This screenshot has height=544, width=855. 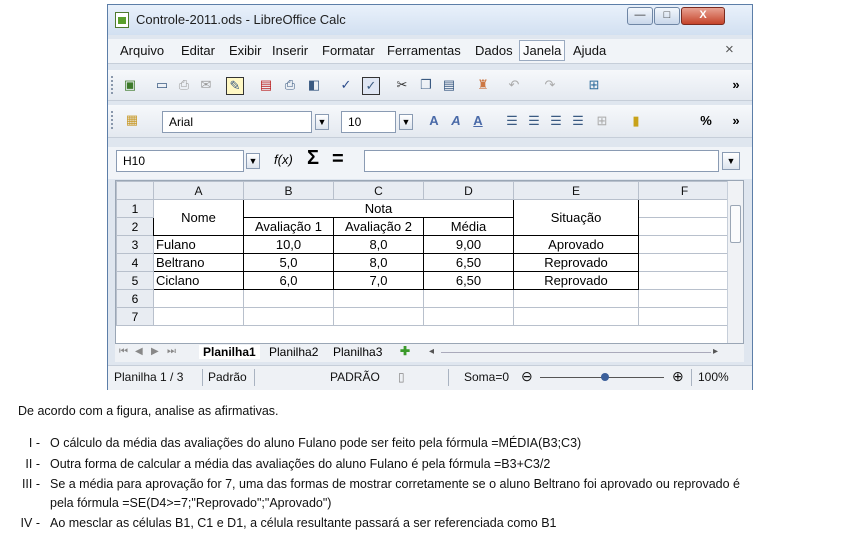 What do you see at coordinates (355, 377) in the screenshot?
I see `insert-mode: PADRÃO` at bounding box center [355, 377].